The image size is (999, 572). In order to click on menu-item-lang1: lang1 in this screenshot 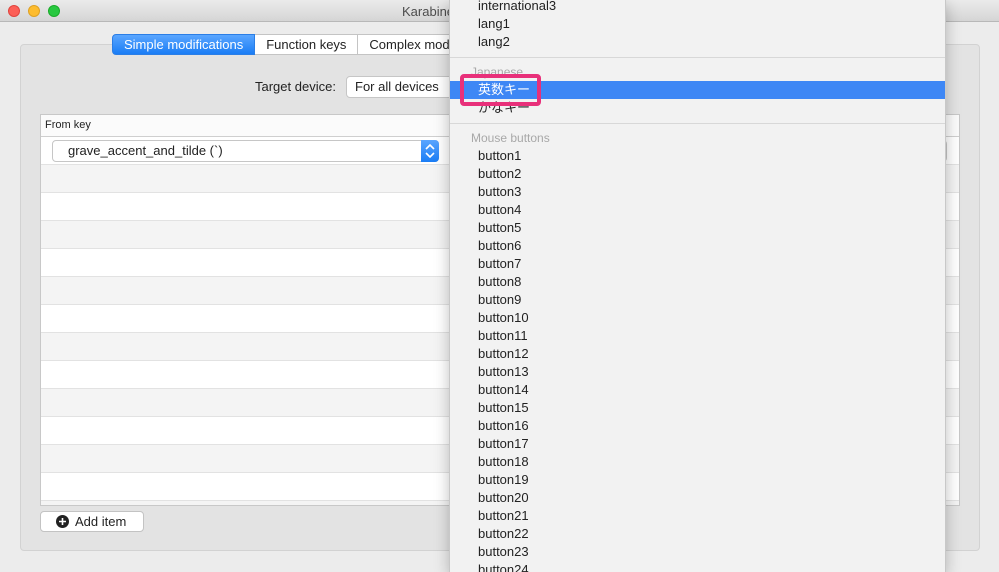, I will do `click(697, 24)`.